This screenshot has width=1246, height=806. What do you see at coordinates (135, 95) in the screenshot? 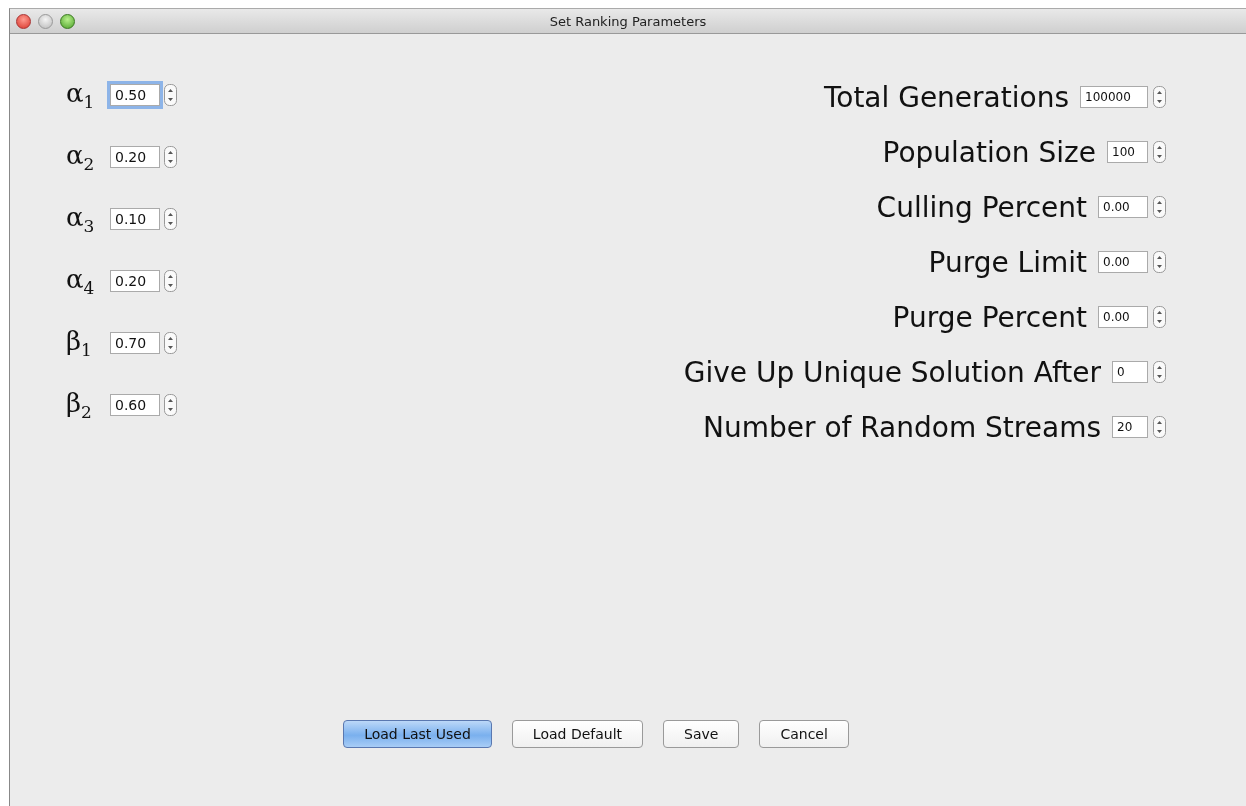
I see `number-field: 0.50` at bounding box center [135, 95].